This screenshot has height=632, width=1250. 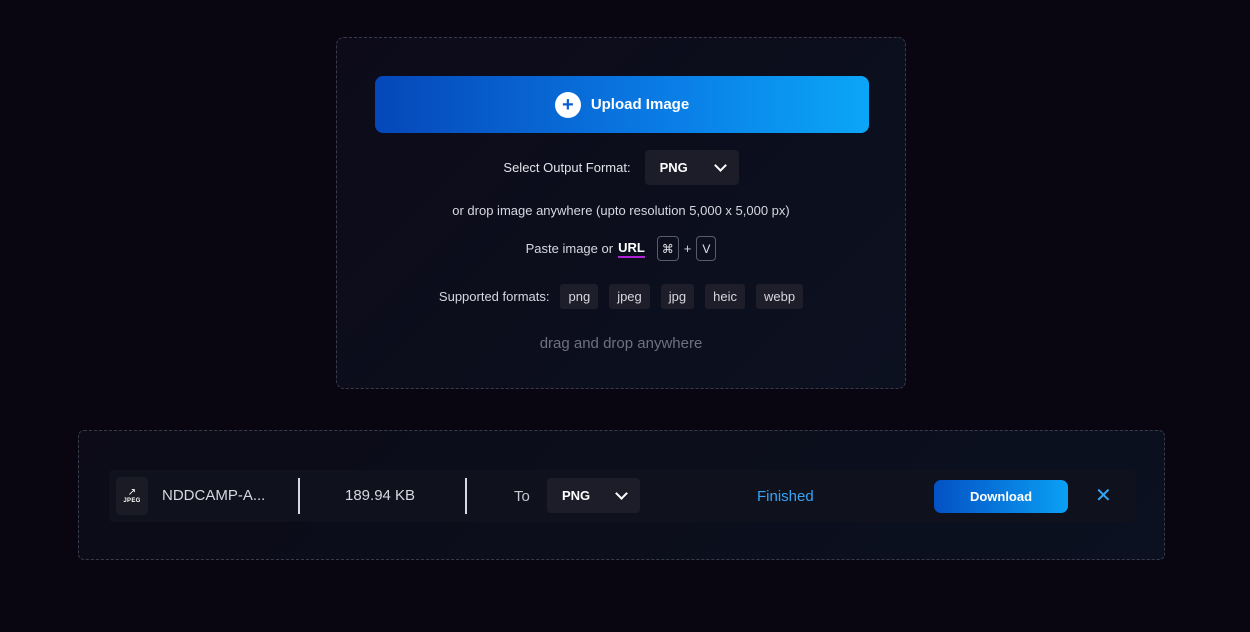 I want to click on output-format-row: Select Output Format: PNG, so click(x=621, y=167).